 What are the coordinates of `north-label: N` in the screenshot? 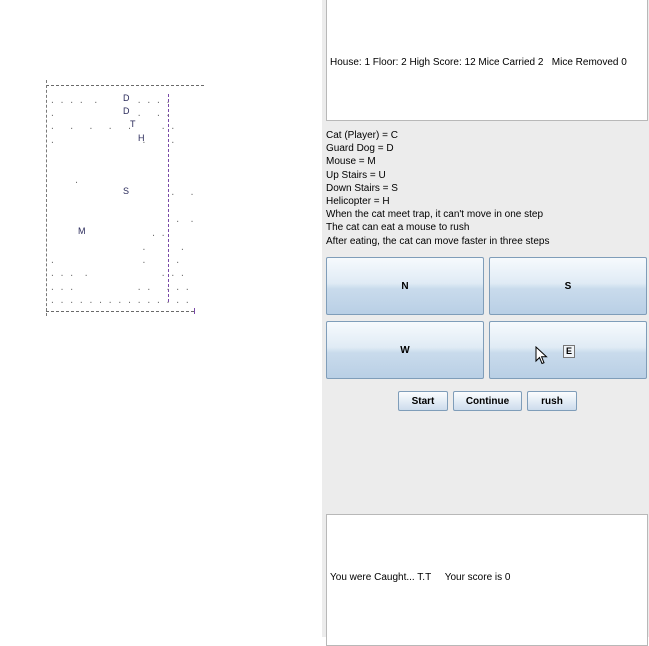 It's located at (405, 286).